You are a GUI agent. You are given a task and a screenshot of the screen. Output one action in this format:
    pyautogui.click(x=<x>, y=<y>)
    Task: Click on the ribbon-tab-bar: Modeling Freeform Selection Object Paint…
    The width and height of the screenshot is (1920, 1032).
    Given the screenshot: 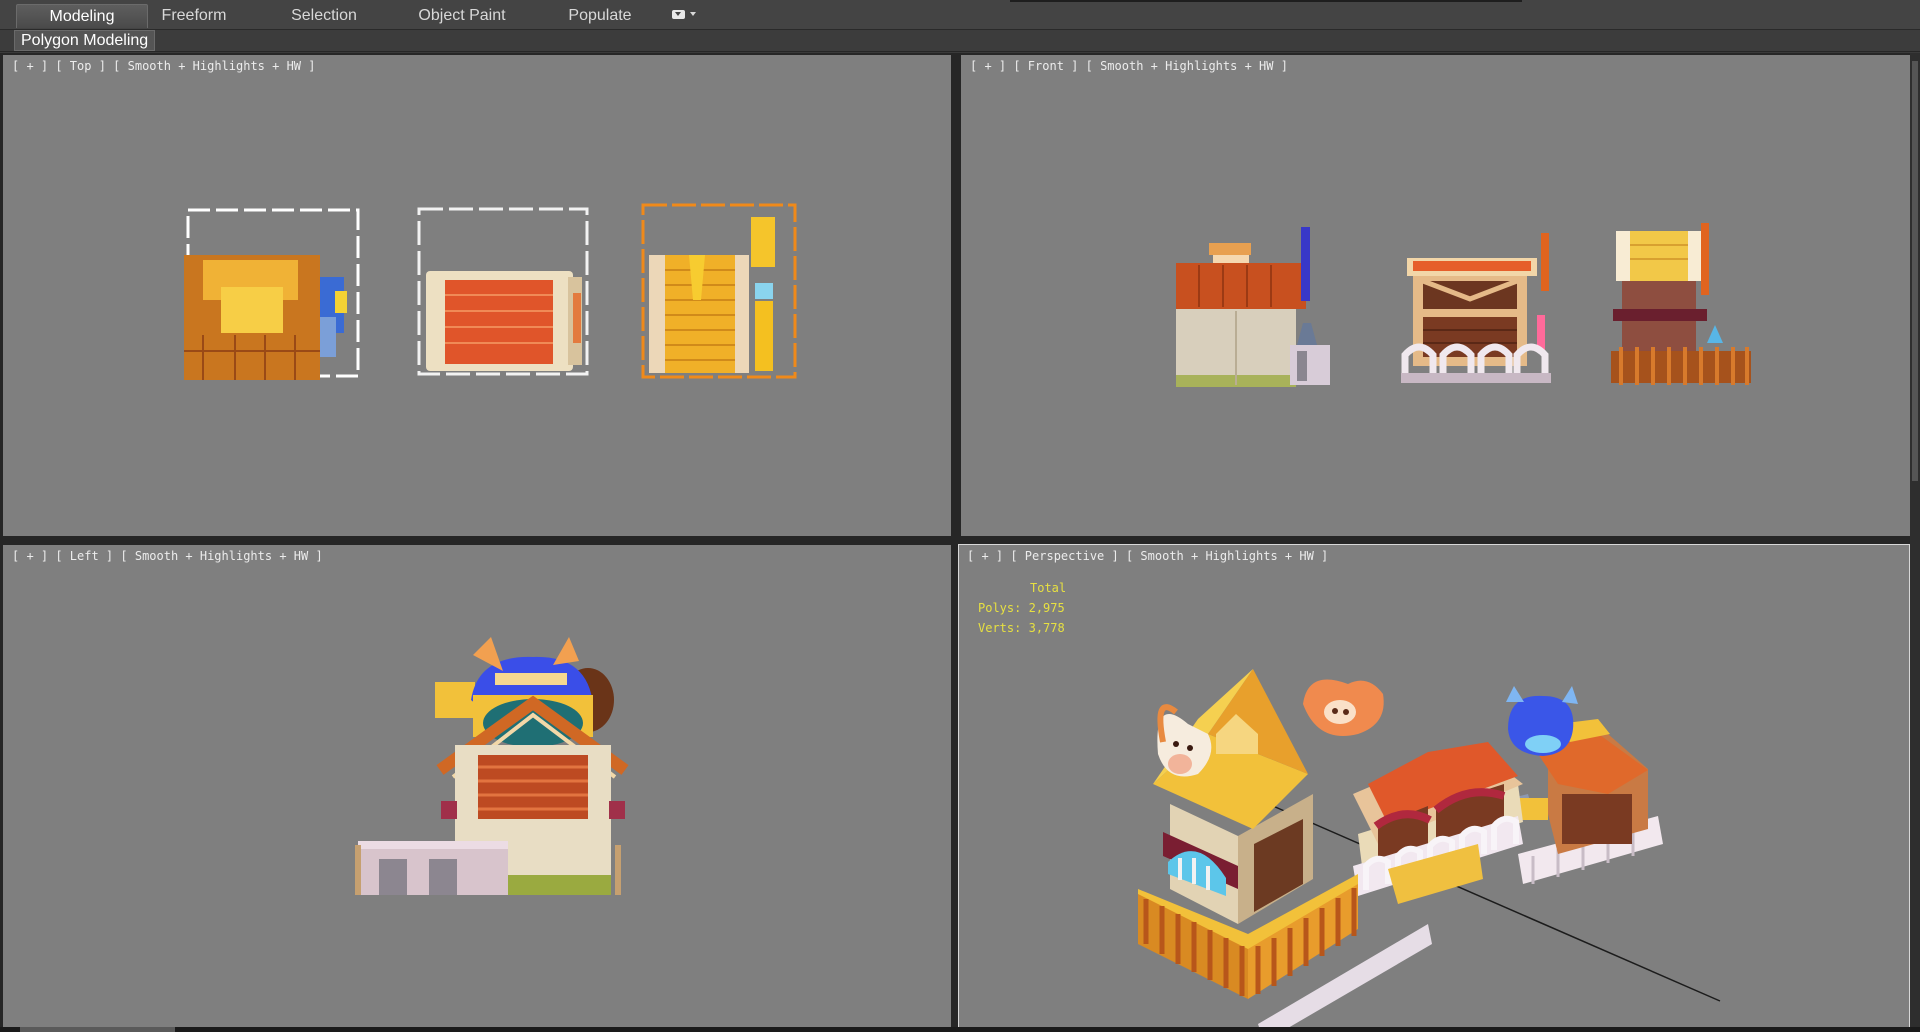 What is the action you would take?
    pyautogui.click(x=960, y=15)
    